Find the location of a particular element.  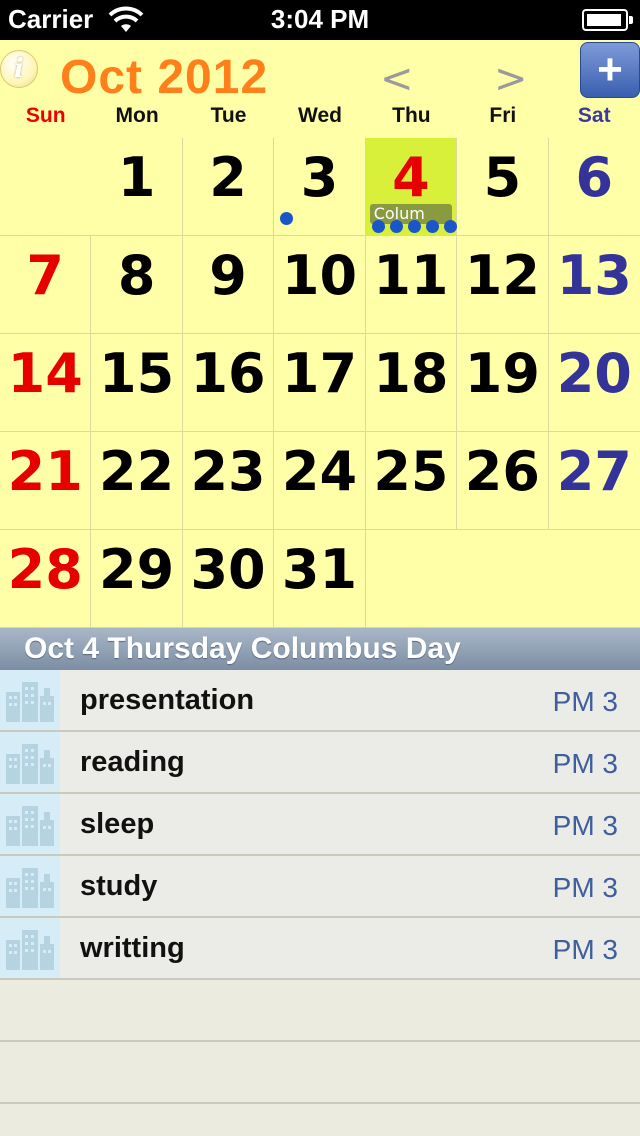

day-number: 16 is located at coordinates (228, 373).